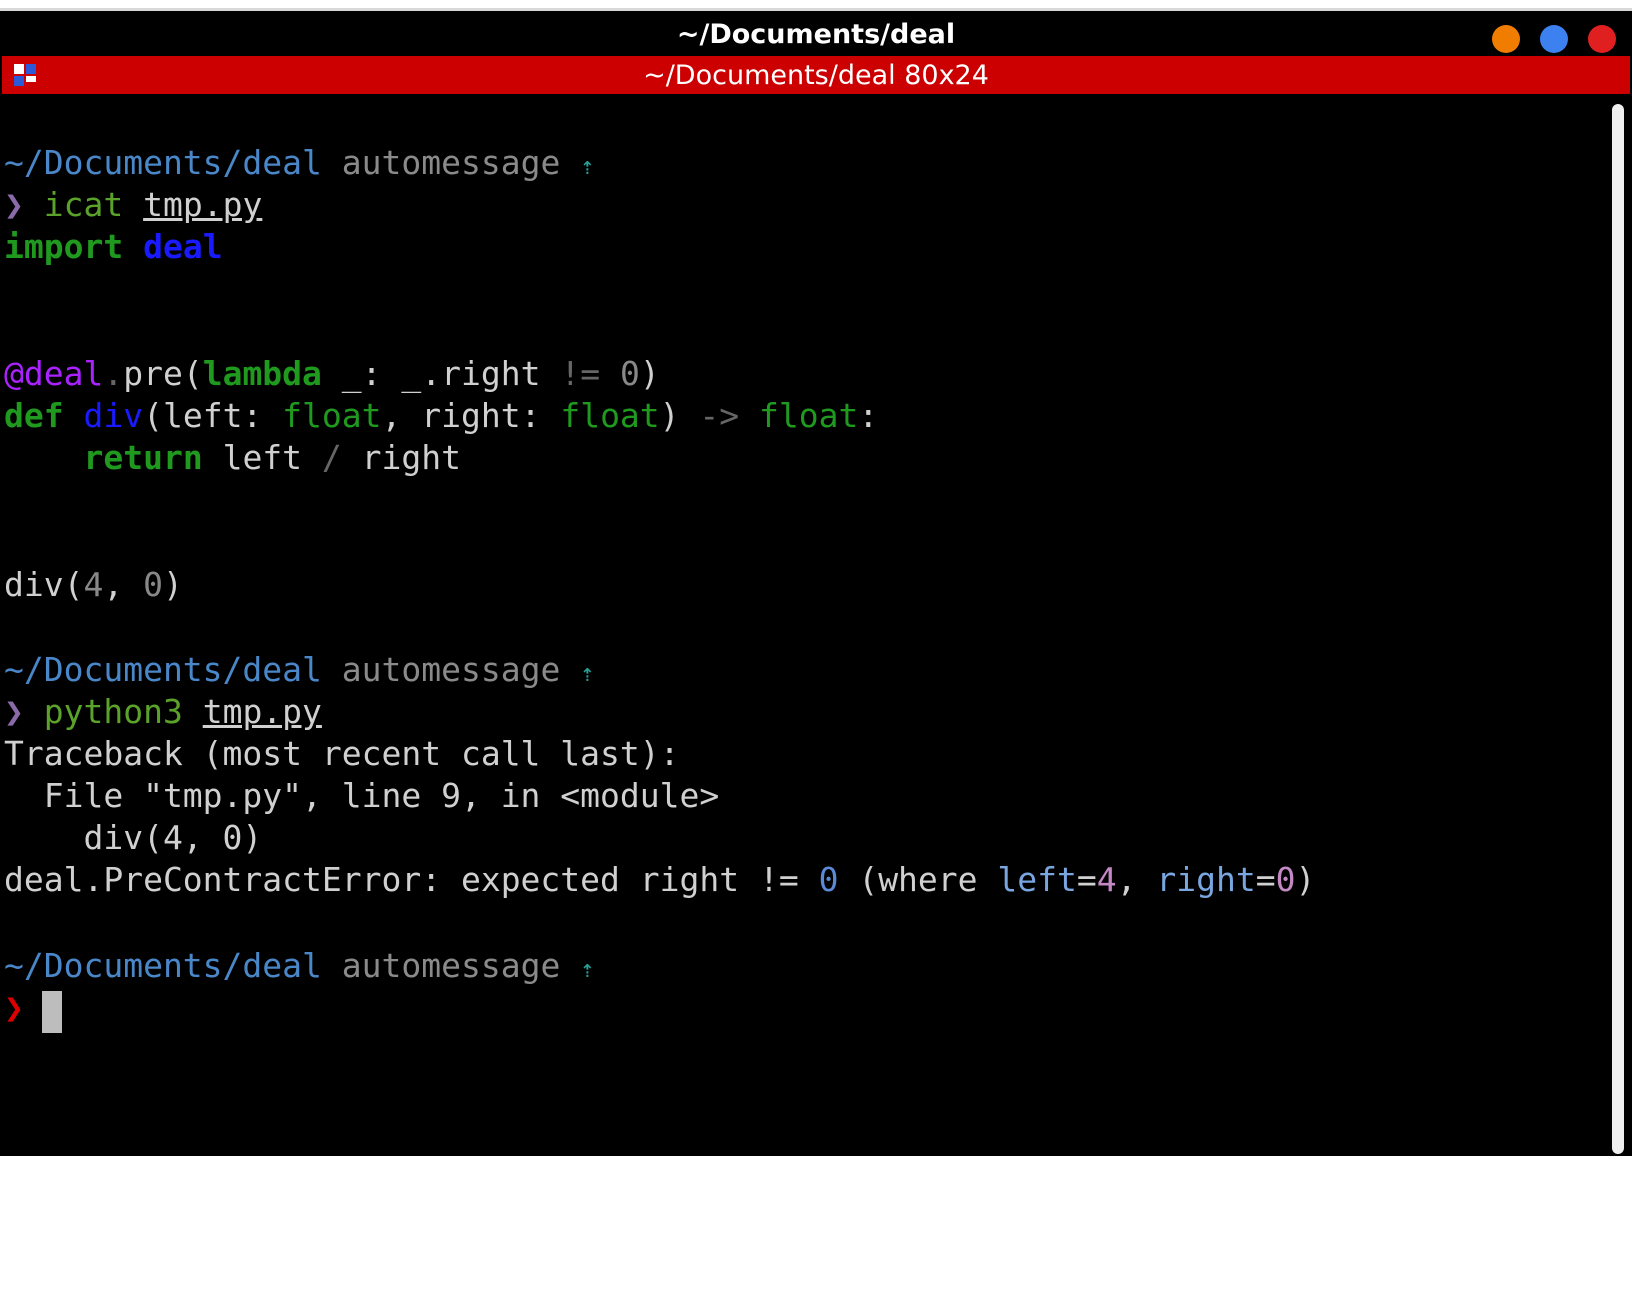 The image size is (1632, 1312). What do you see at coordinates (52, 1012) in the screenshot?
I see `text-cursor` at bounding box center [52, 1012].